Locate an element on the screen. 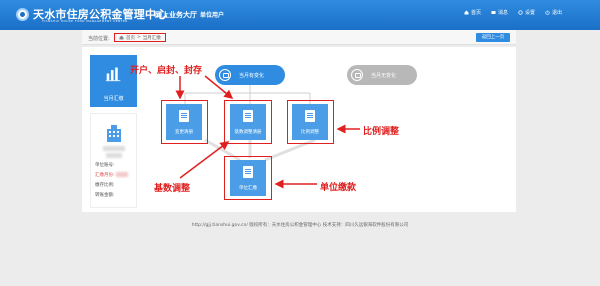 The height and width of the screenshot is (286, 600). nav-logout-label: 退出 is located at coordinates (557, 13).